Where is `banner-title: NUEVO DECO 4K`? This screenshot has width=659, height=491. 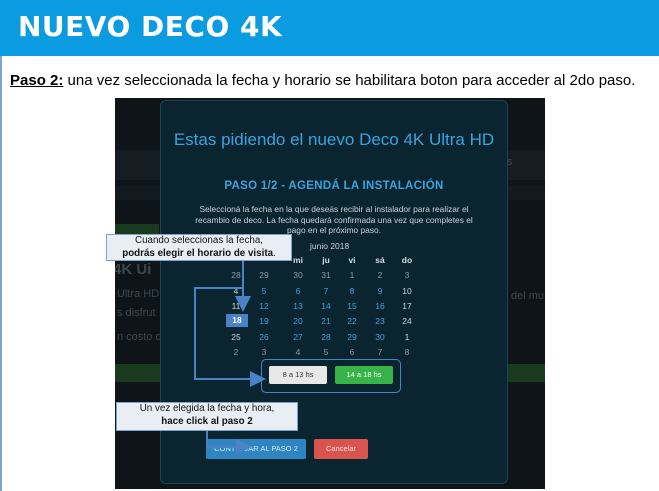 banner-title: NUEVO DECO 4K is located at coordinates (150, 26).